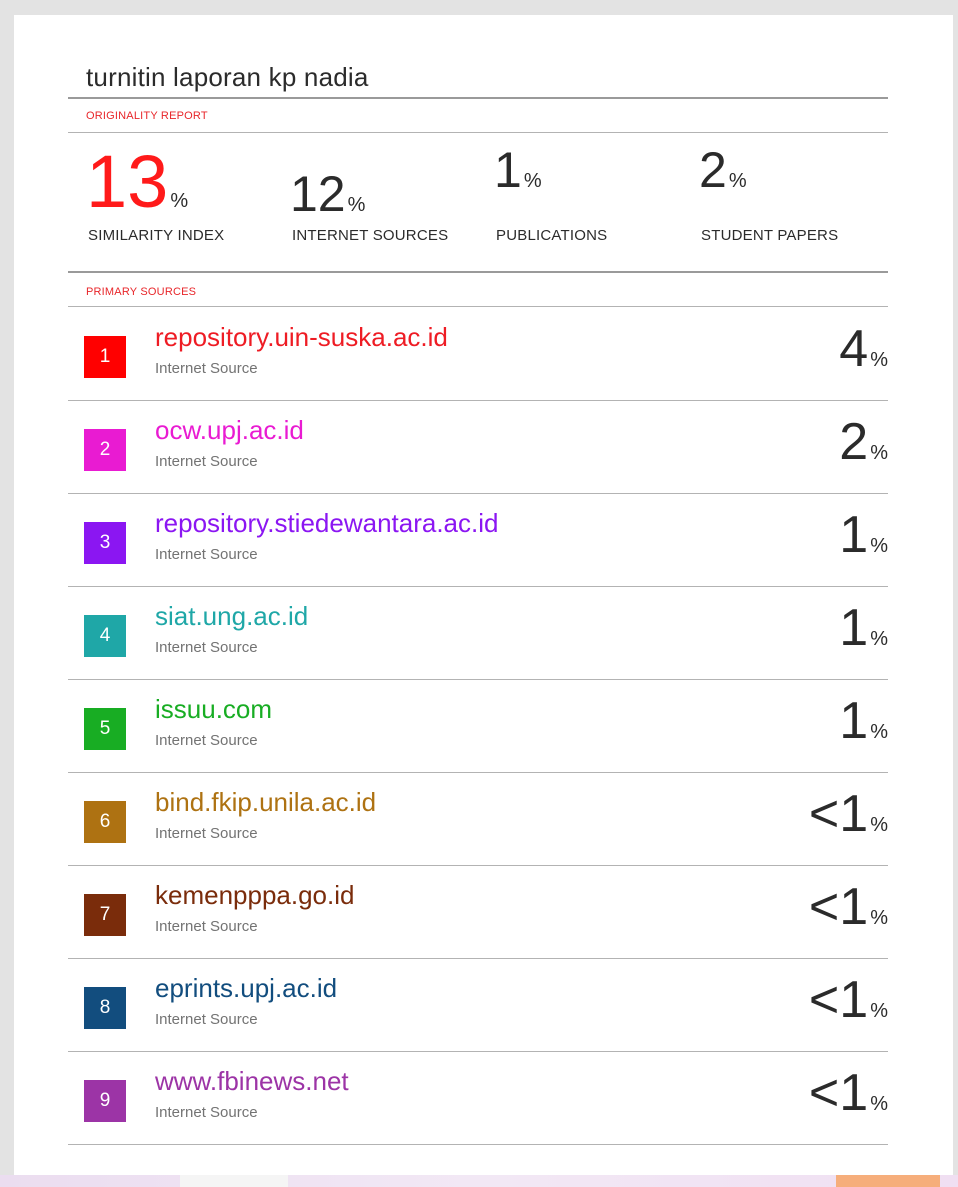 This screenshot has height=1187, width=958. Describe the element at coordinates (478, 1097) in the screenshot. I see `source-row: 9 www.fbinews.net Internet Source <1%` at that location.